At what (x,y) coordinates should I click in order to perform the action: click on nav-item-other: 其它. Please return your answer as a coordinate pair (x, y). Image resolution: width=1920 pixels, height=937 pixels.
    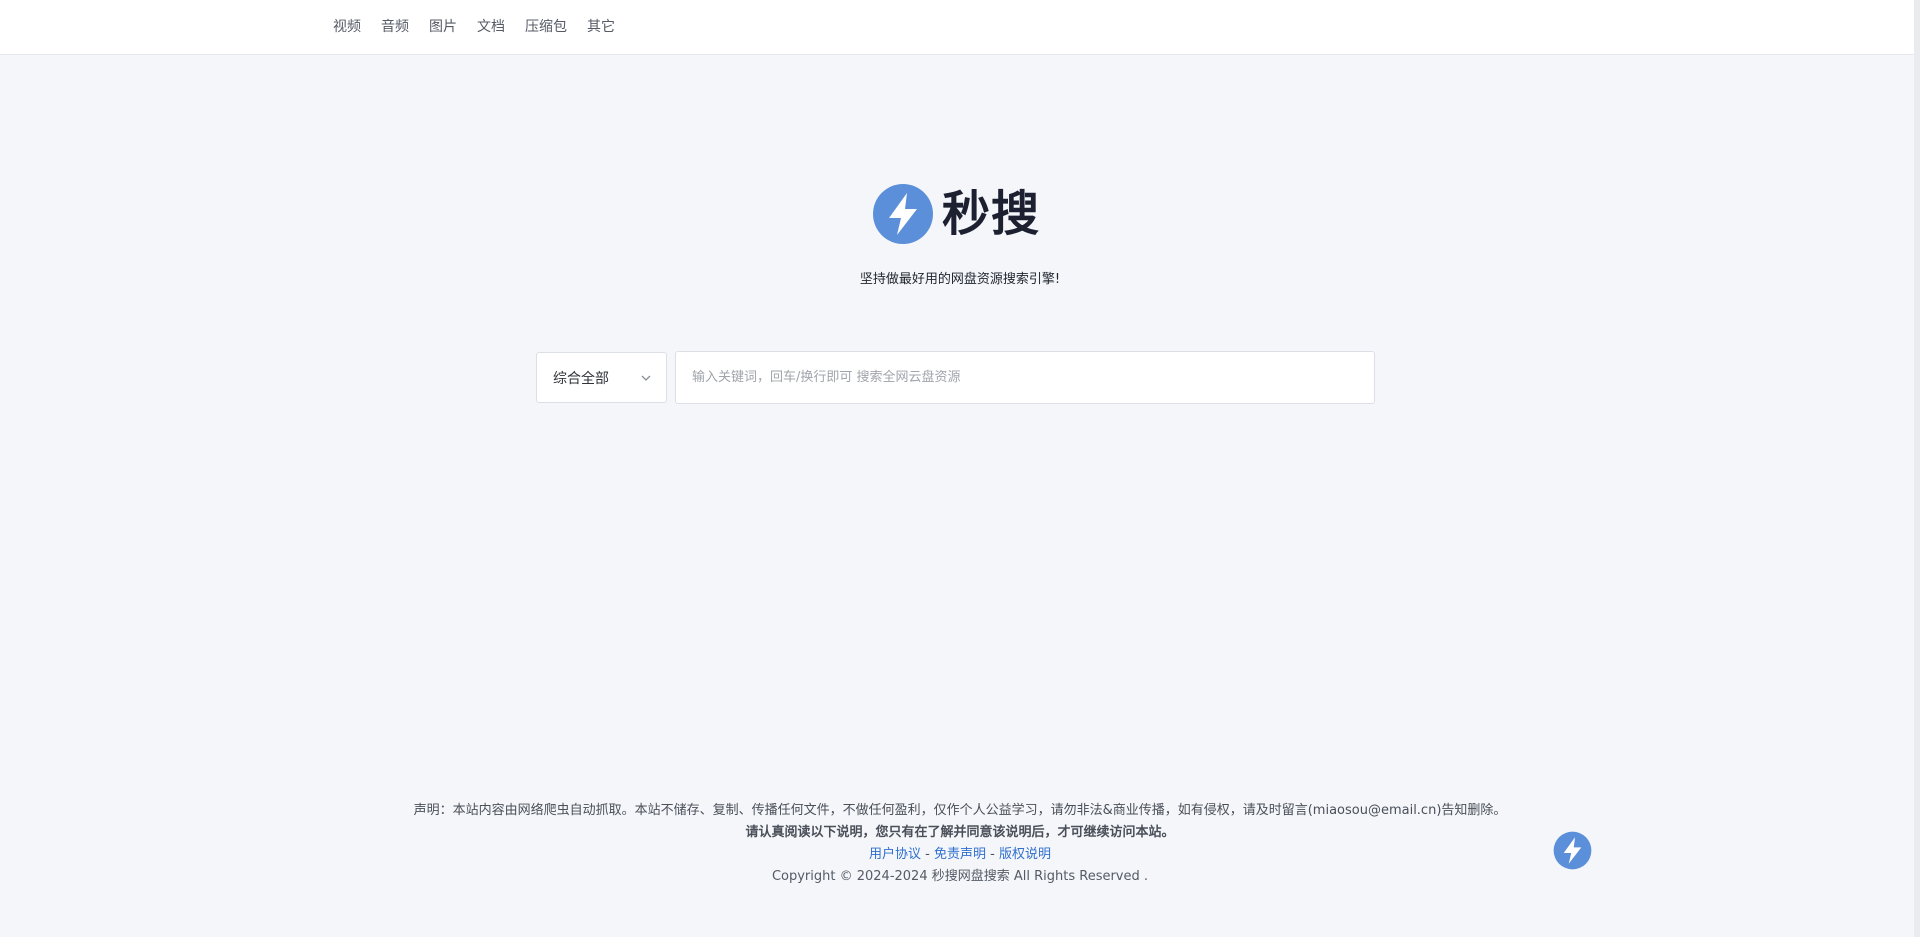
    Looking at the image, I should click on (601, 27).